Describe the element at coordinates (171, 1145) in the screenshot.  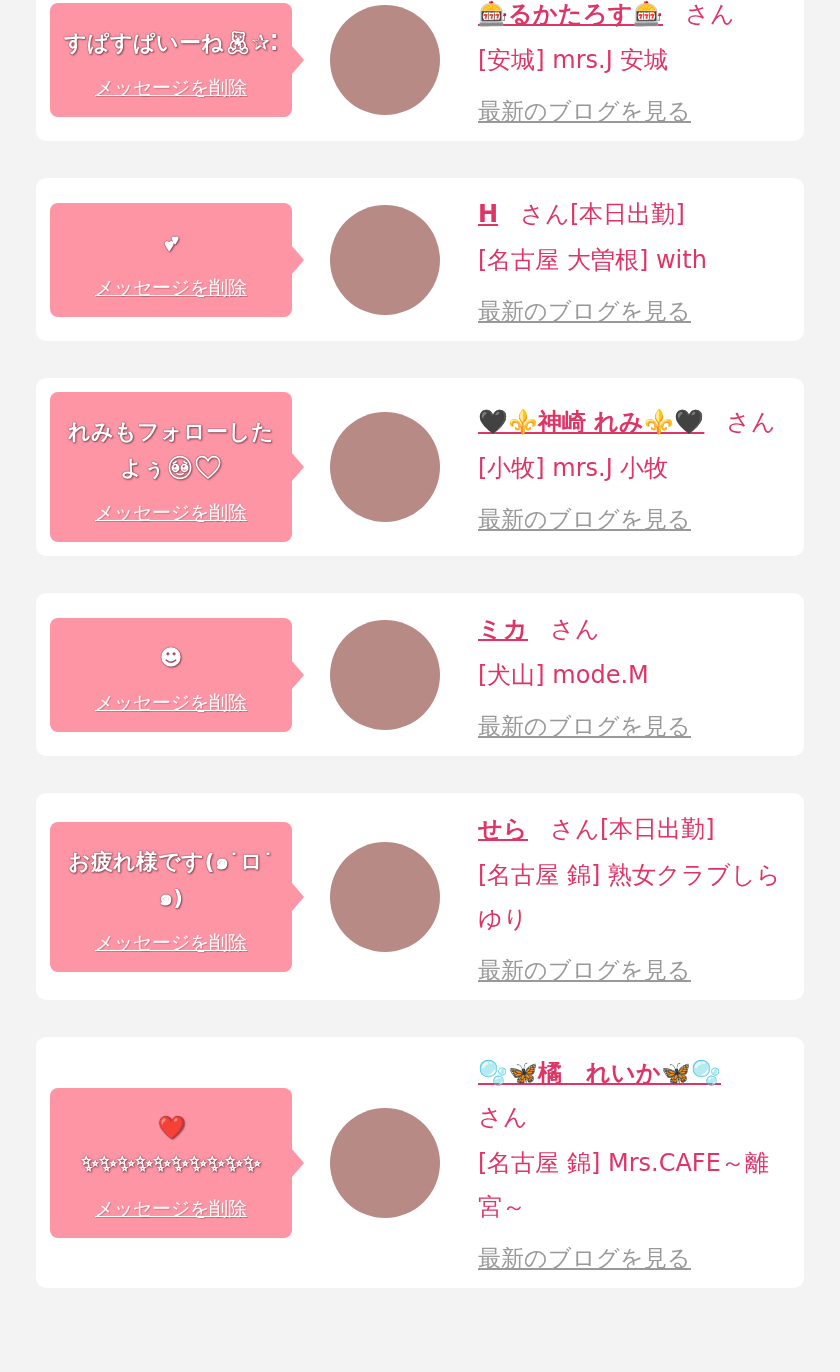
I see `message-text: ❤ ✨✨✨✨✨✨✨✨✨✨` at that location.